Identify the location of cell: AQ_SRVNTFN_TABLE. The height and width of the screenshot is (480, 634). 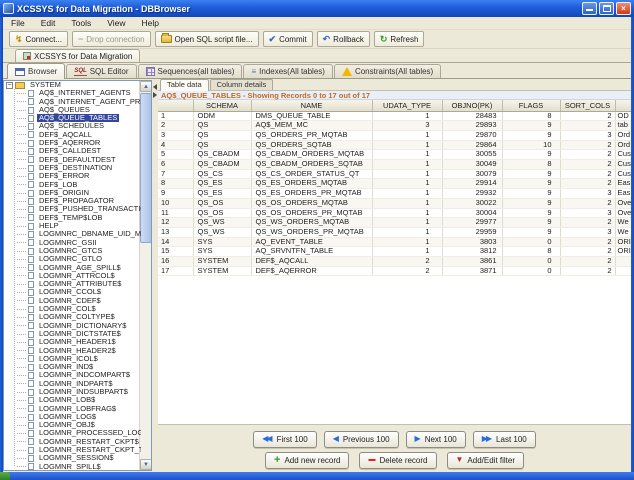
(312, 252).